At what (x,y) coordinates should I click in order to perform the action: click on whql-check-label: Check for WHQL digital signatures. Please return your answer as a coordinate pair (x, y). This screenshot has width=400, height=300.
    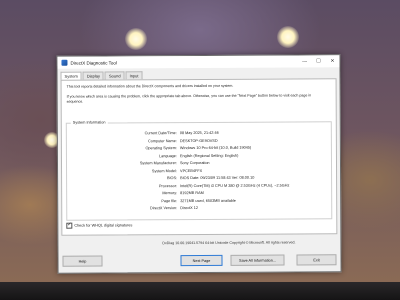
    Looking at the image, I should click on (103, 225).